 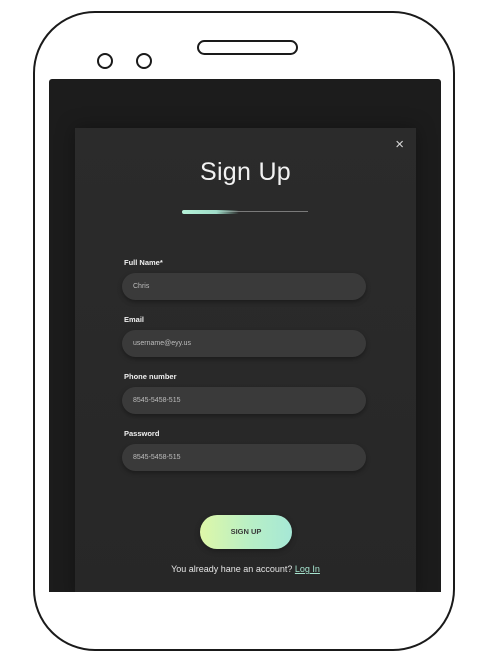 I want to click on sensor-icon, so click(x=144, y=61).